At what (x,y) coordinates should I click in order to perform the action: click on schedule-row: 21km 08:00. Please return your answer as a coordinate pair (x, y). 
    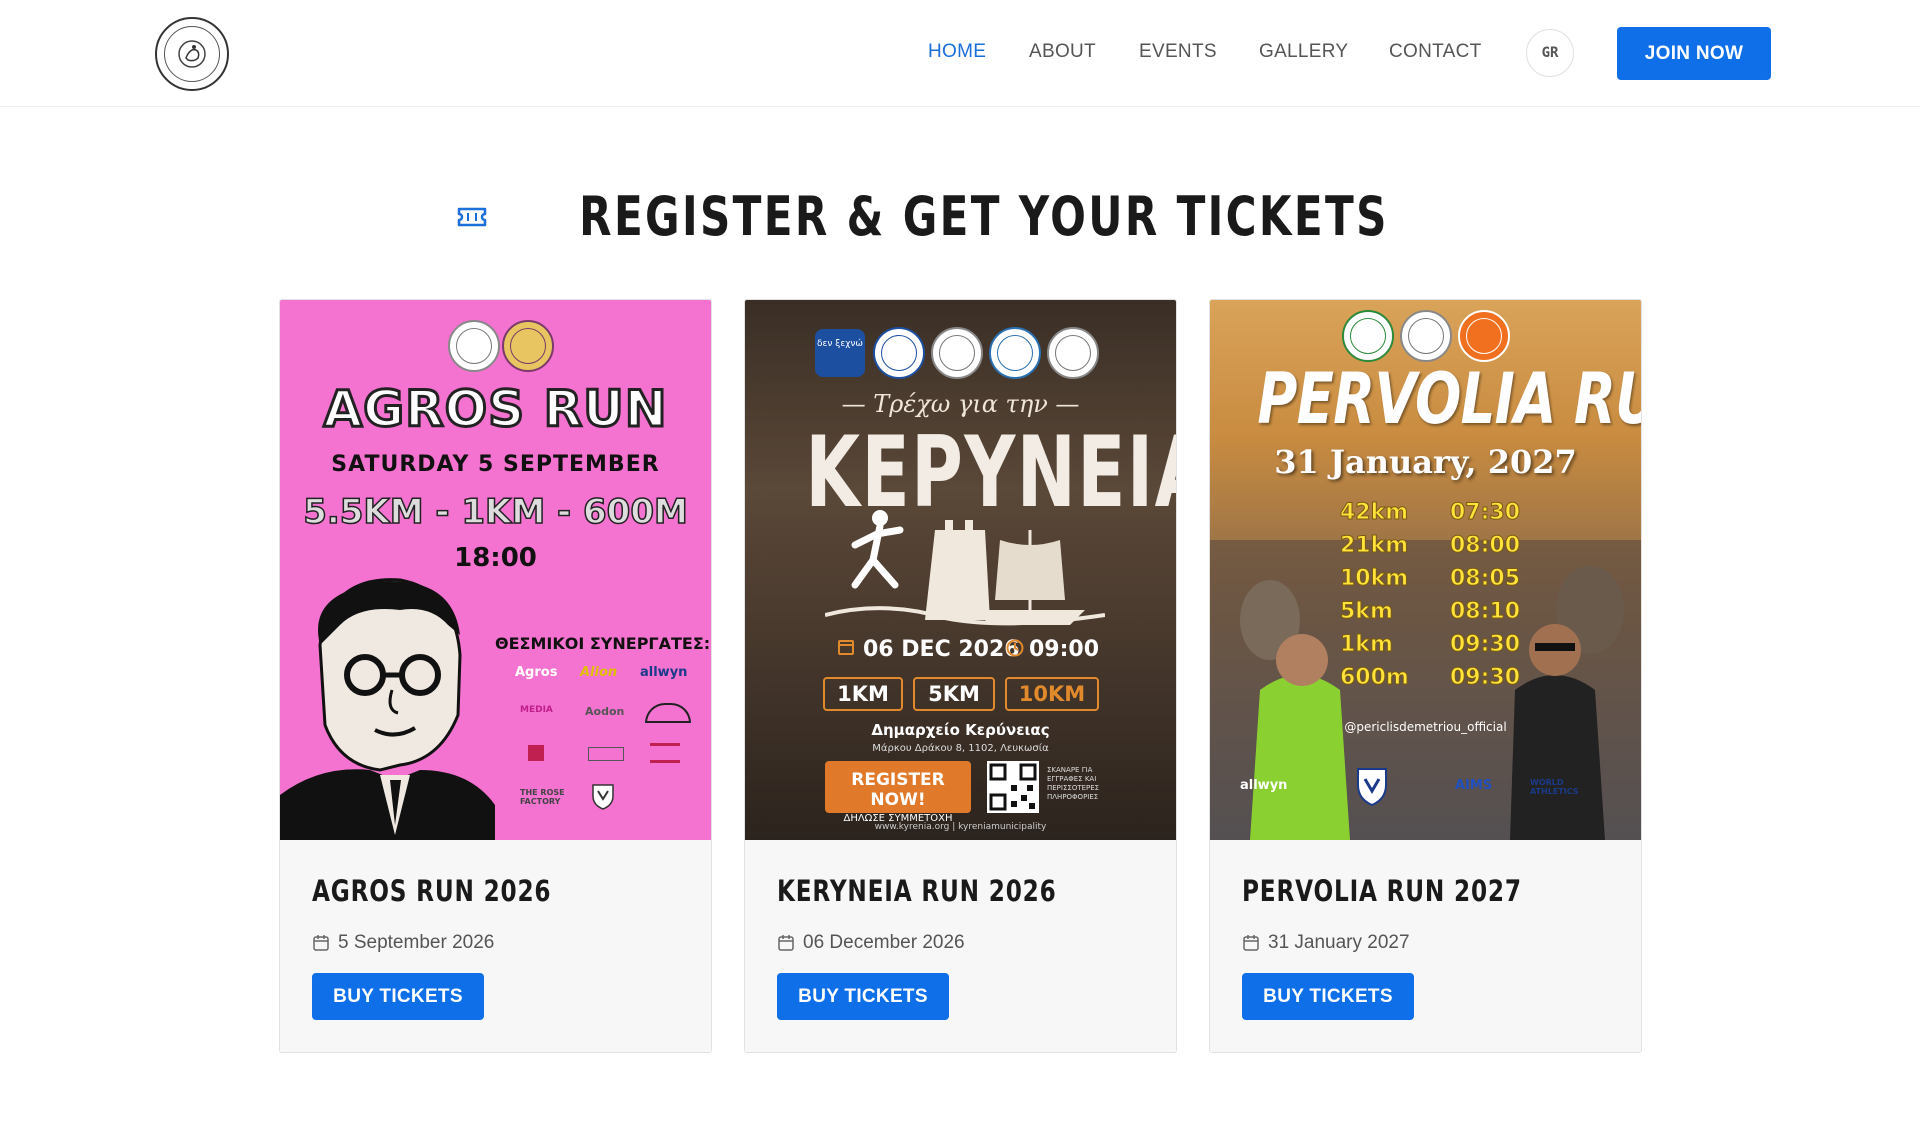
    Looking at the image, I should click on (1429, 546).